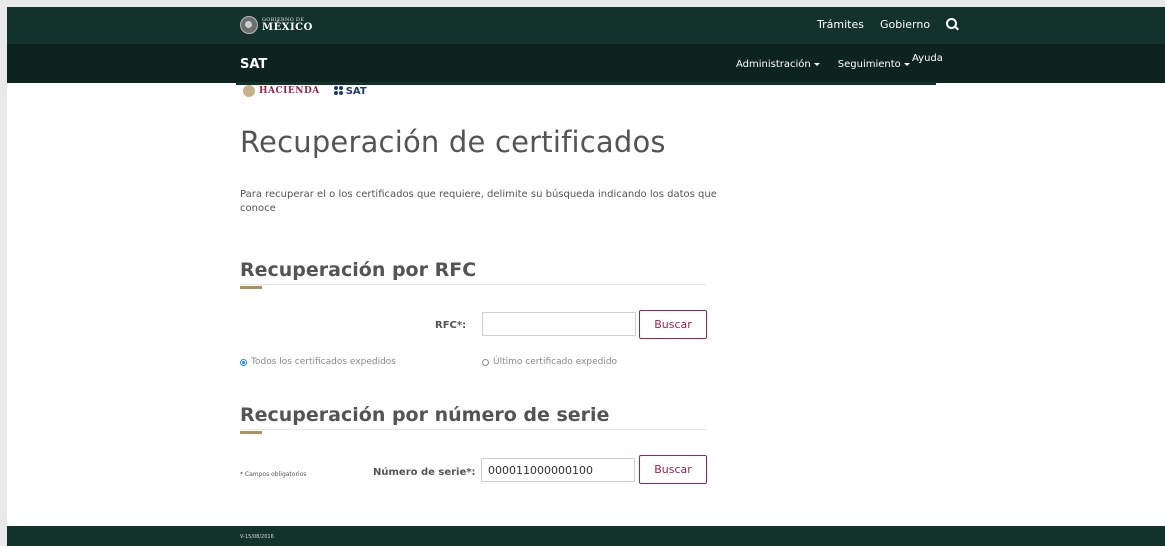 Image resolution: width=1165 pixels, height=546 pixels. What do you see at coordinates (905, 24) in the screenshot?
I see `link-gobierno: Gobierno` at bounding box center [905, 24].